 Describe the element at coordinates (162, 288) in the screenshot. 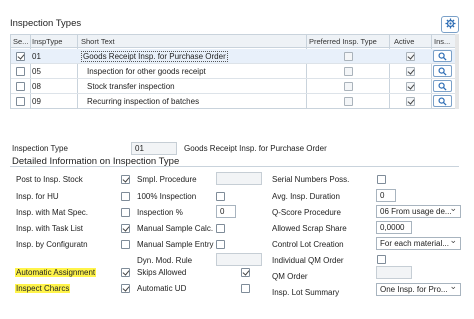

I see `automatic-ud-label: Automatic UD` at that location.